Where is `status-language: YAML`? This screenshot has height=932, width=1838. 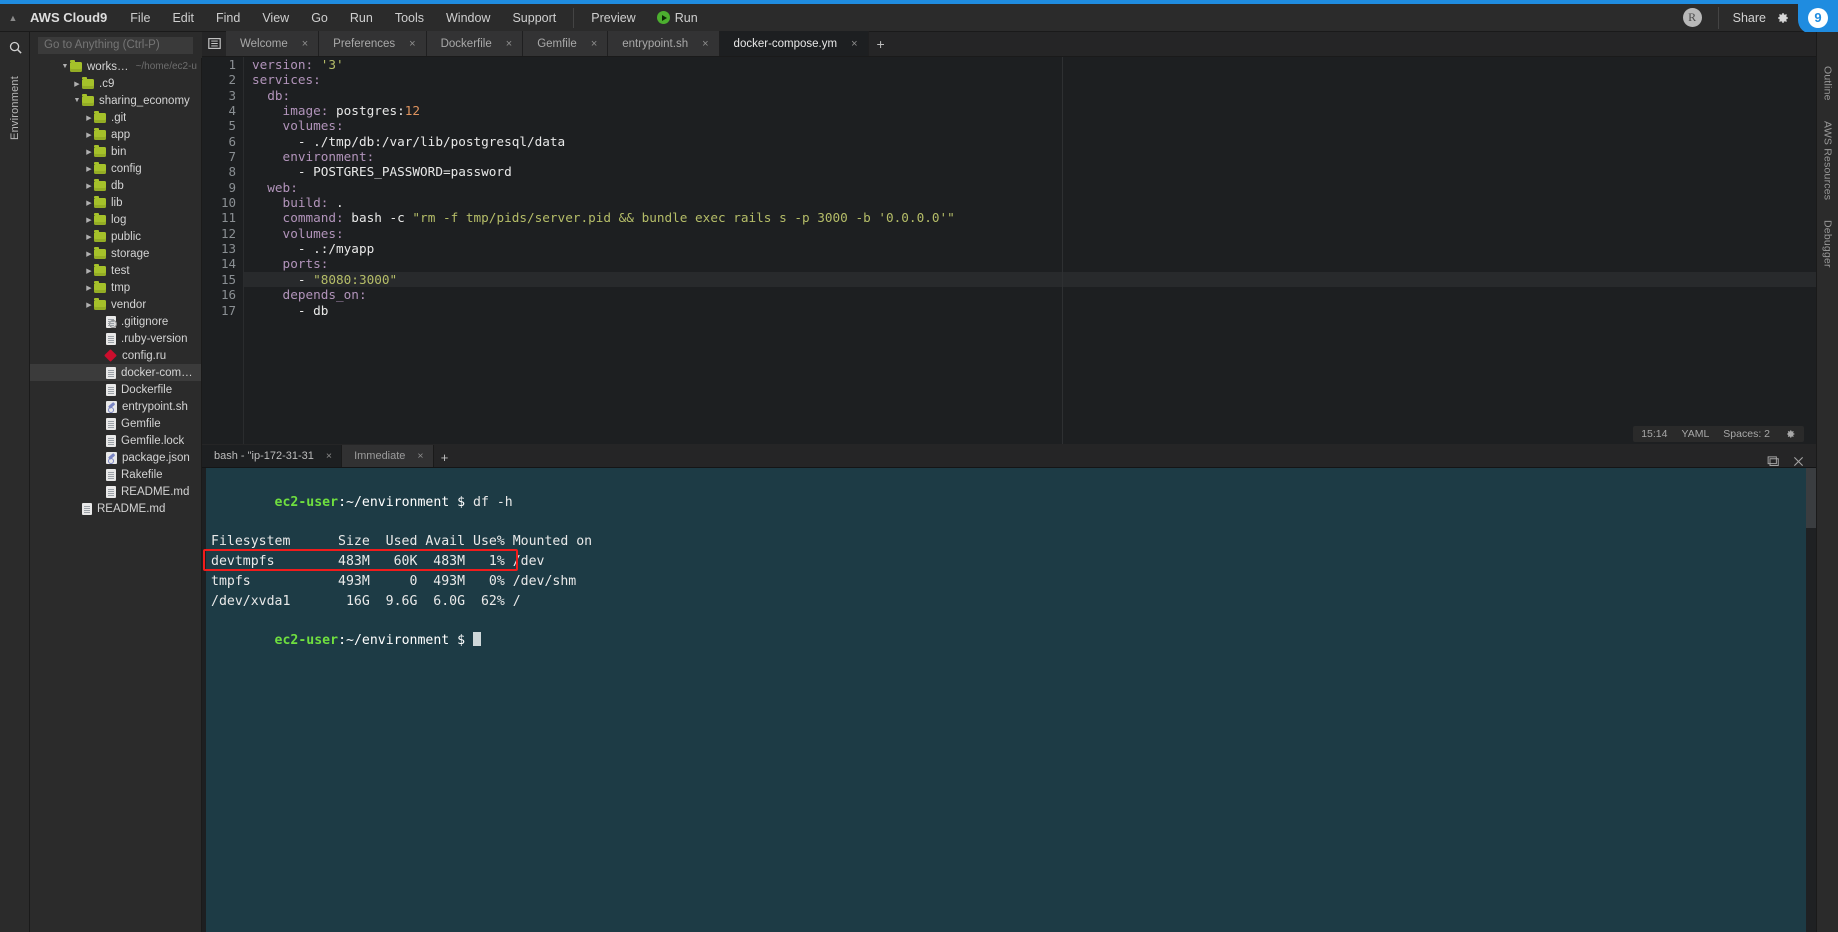
status-language: YAML is located at coordinates (1695, 434).